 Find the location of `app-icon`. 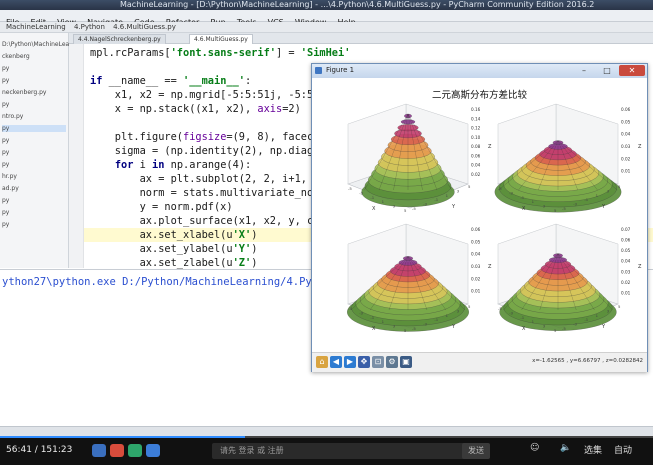

app-icon is located at coordinates (135, 450).